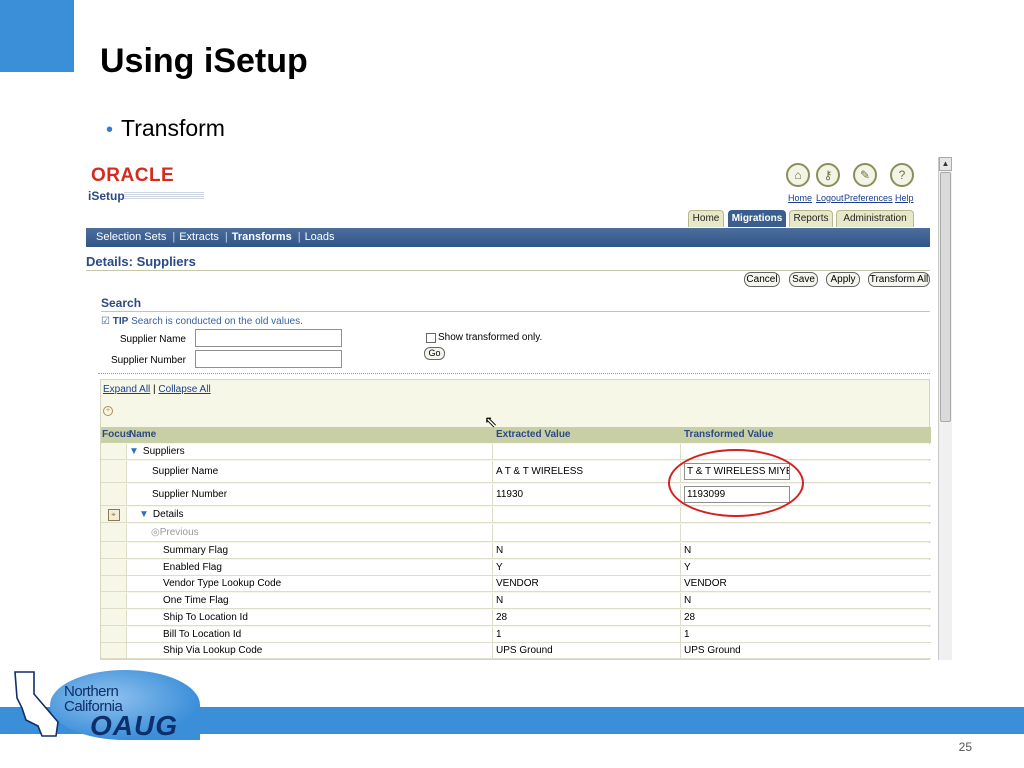 This screenshot has width=1024, height=768. I want to click on tab-home: Home, so click(706, 218).